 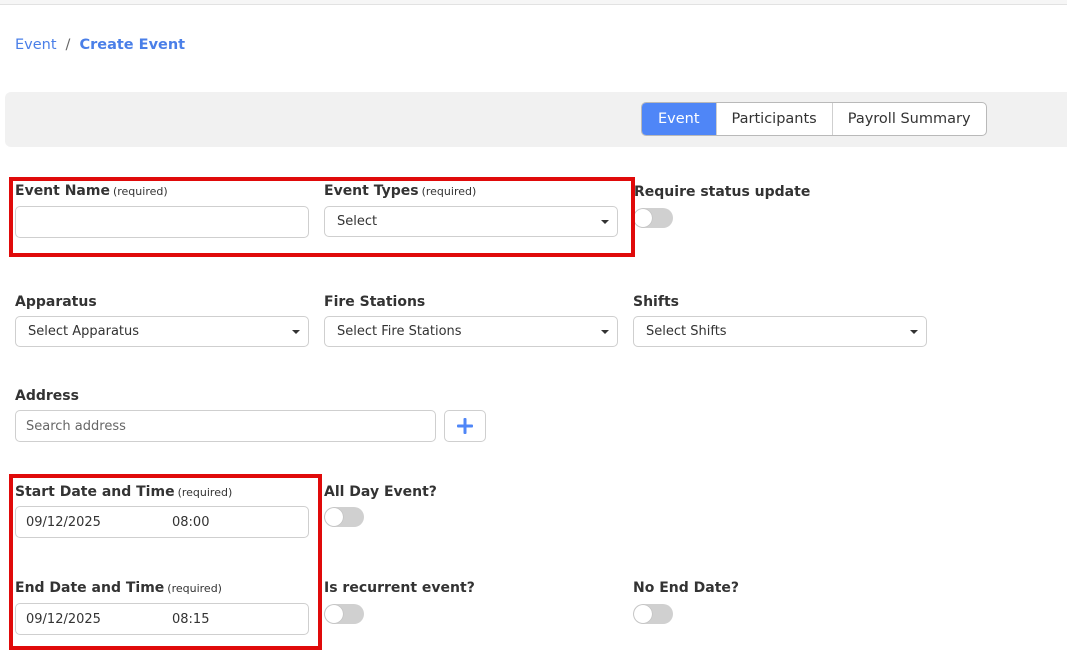 What do you see at coordinates (162, 619) in the screenshot?
I see `end-datetime-input: 09/12/2025 08:15` at bounding box center [162, 619].